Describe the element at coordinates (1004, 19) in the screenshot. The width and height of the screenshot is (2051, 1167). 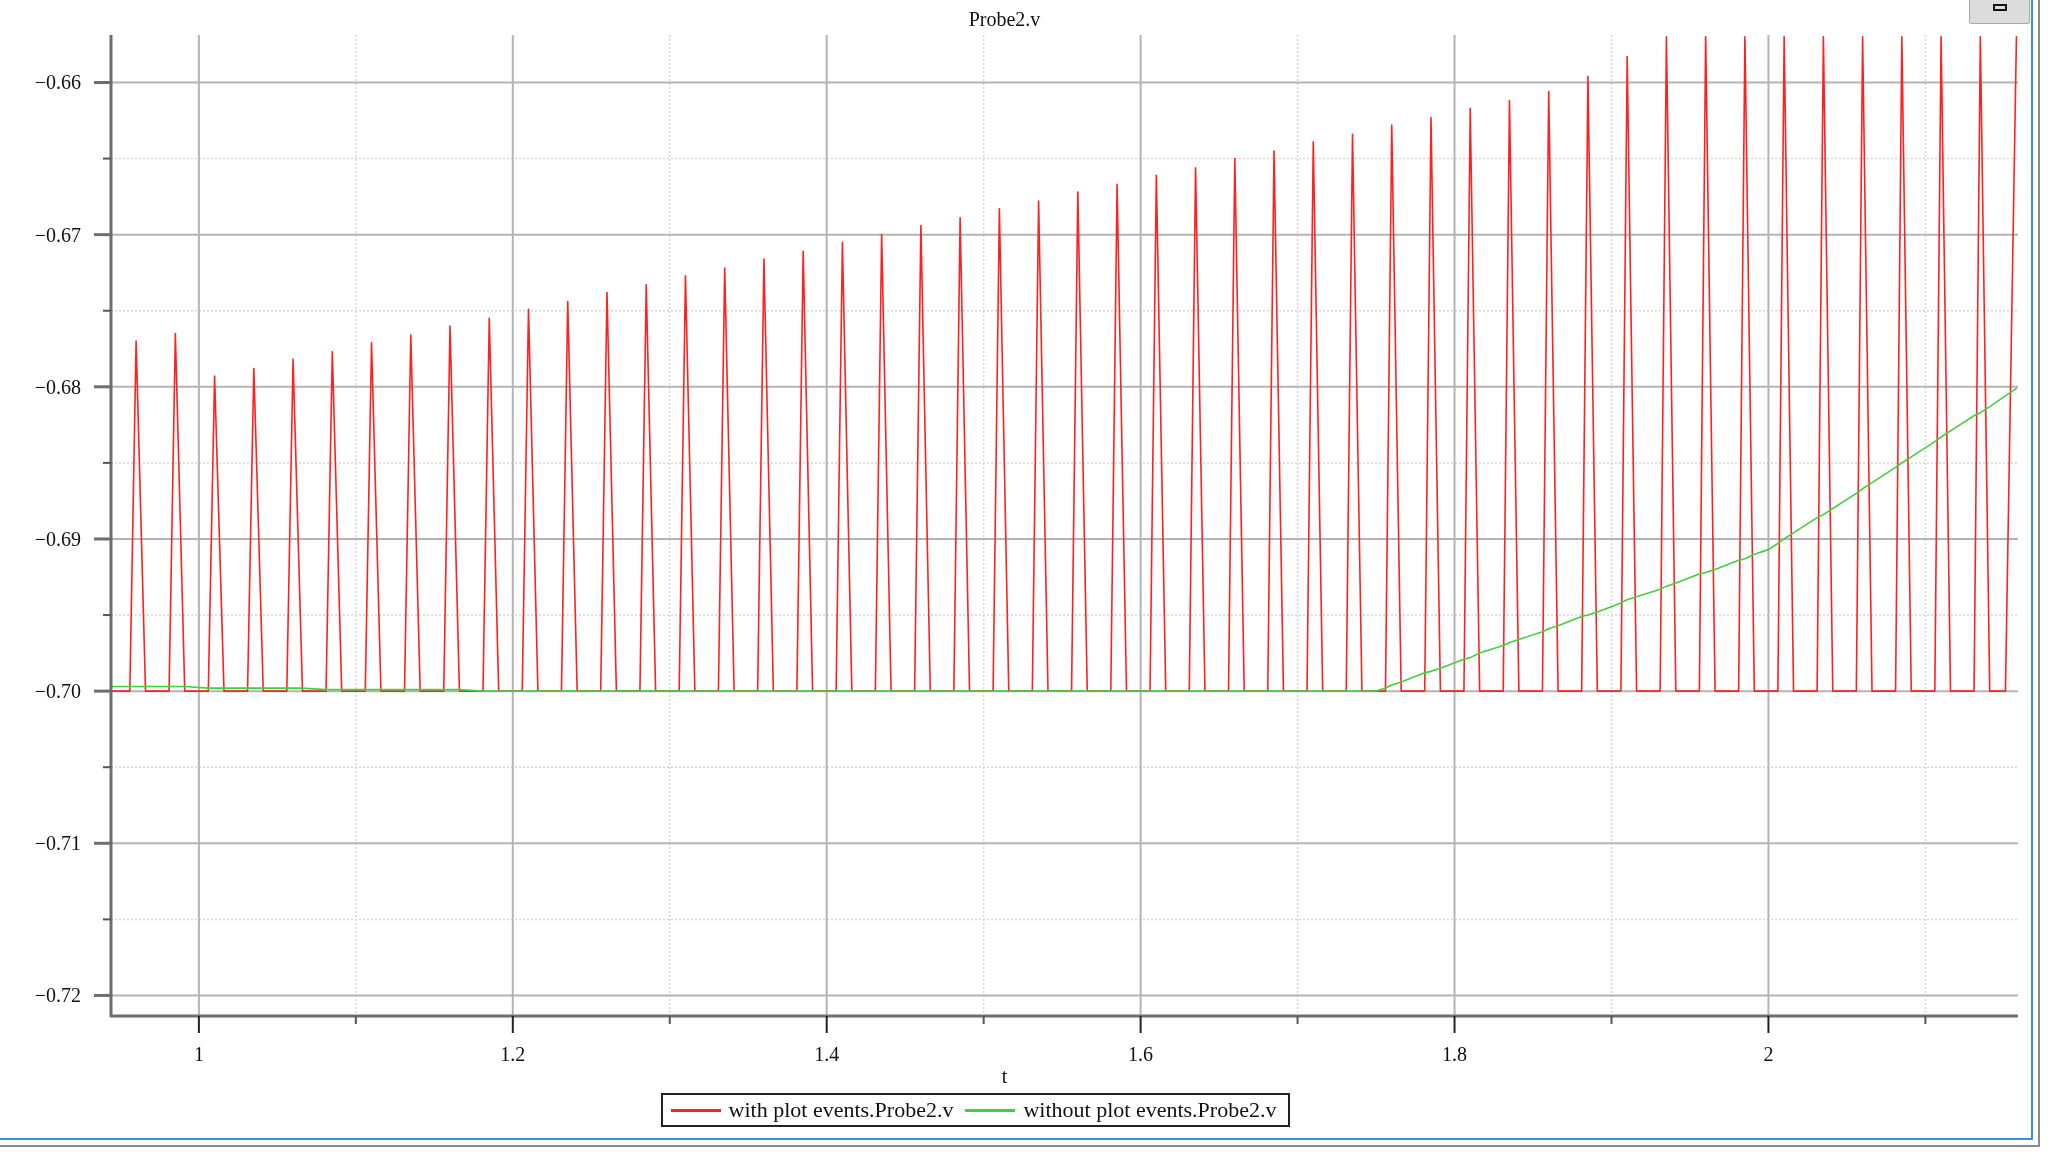
I see `chart-title: Probe2.v` at that location.